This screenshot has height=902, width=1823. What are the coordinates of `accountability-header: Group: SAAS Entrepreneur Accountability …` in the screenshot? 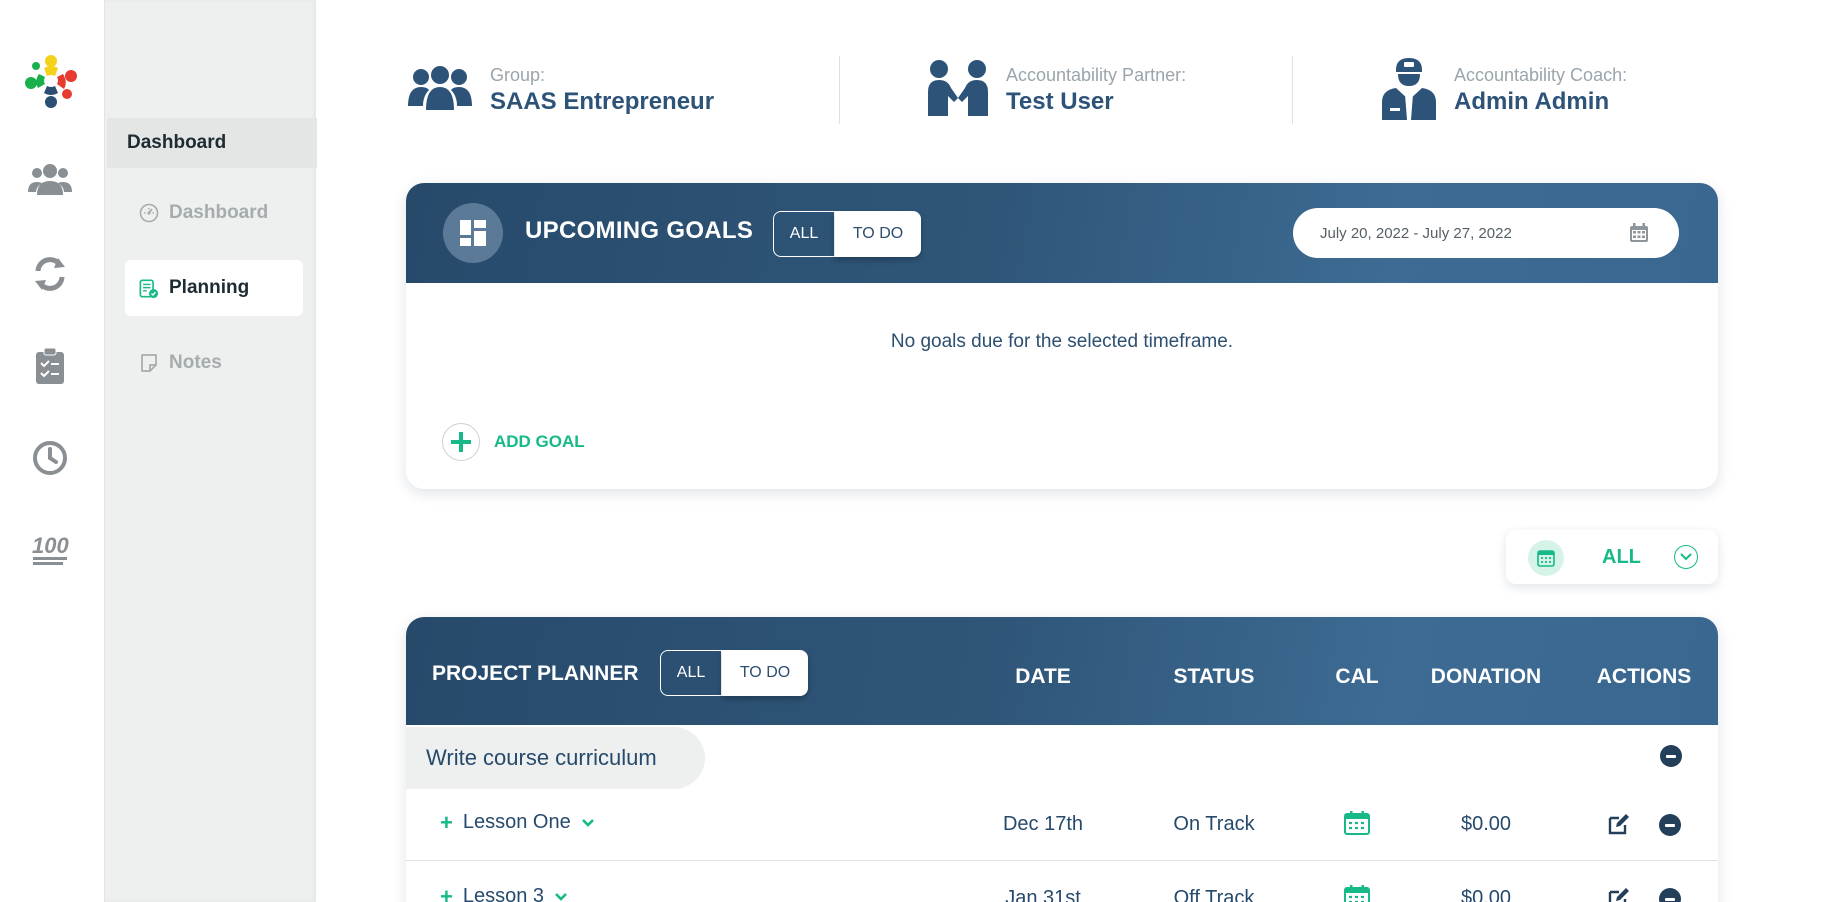 It's located at (1062, 90).